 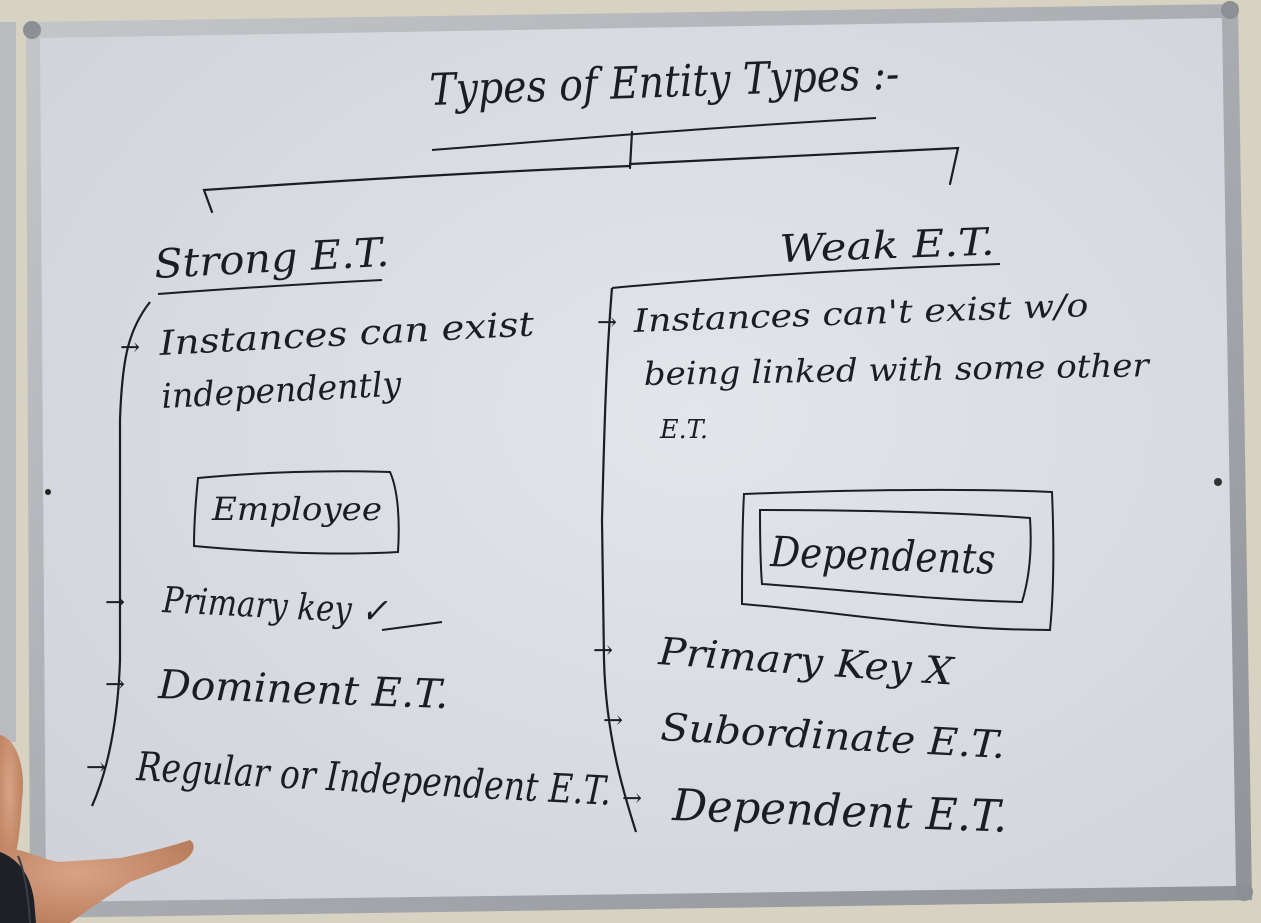 I want to click on weak-entity-heading: Weak E.T., so click(x=887, y=245).